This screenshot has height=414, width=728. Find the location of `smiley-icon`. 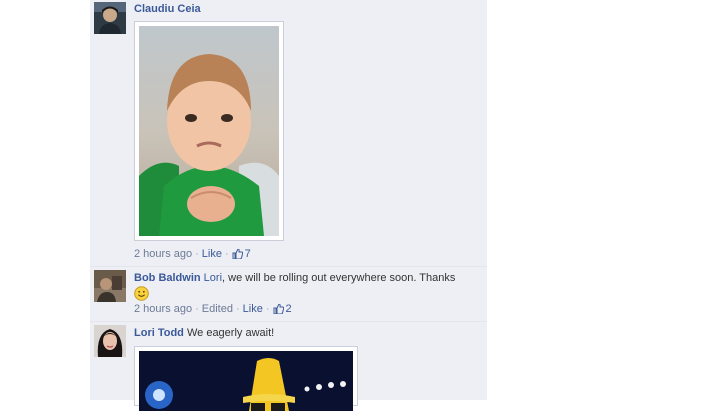

smiley-icon is located at coordinates (141, 293).